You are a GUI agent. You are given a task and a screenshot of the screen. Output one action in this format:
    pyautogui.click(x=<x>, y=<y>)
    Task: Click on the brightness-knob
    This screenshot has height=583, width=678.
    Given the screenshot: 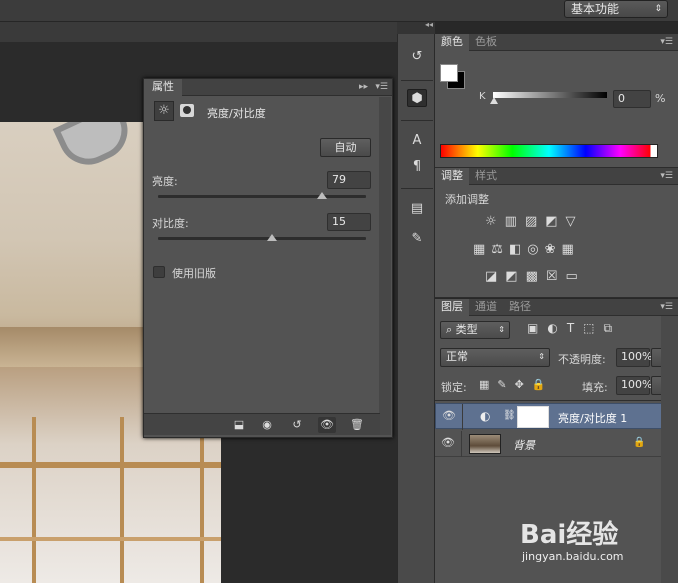 What is the action you would take?
    pyautogui.click(x=322, y=195)
    